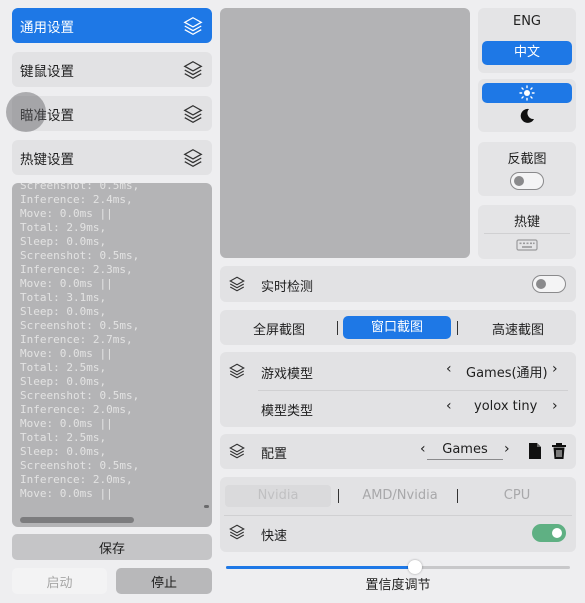 Image resolution: width=585 pixels, height=603 pixels. Describe the element at coordinates (527, 40) in the screenshot. I see `language-card: ENG 中文` at that location.